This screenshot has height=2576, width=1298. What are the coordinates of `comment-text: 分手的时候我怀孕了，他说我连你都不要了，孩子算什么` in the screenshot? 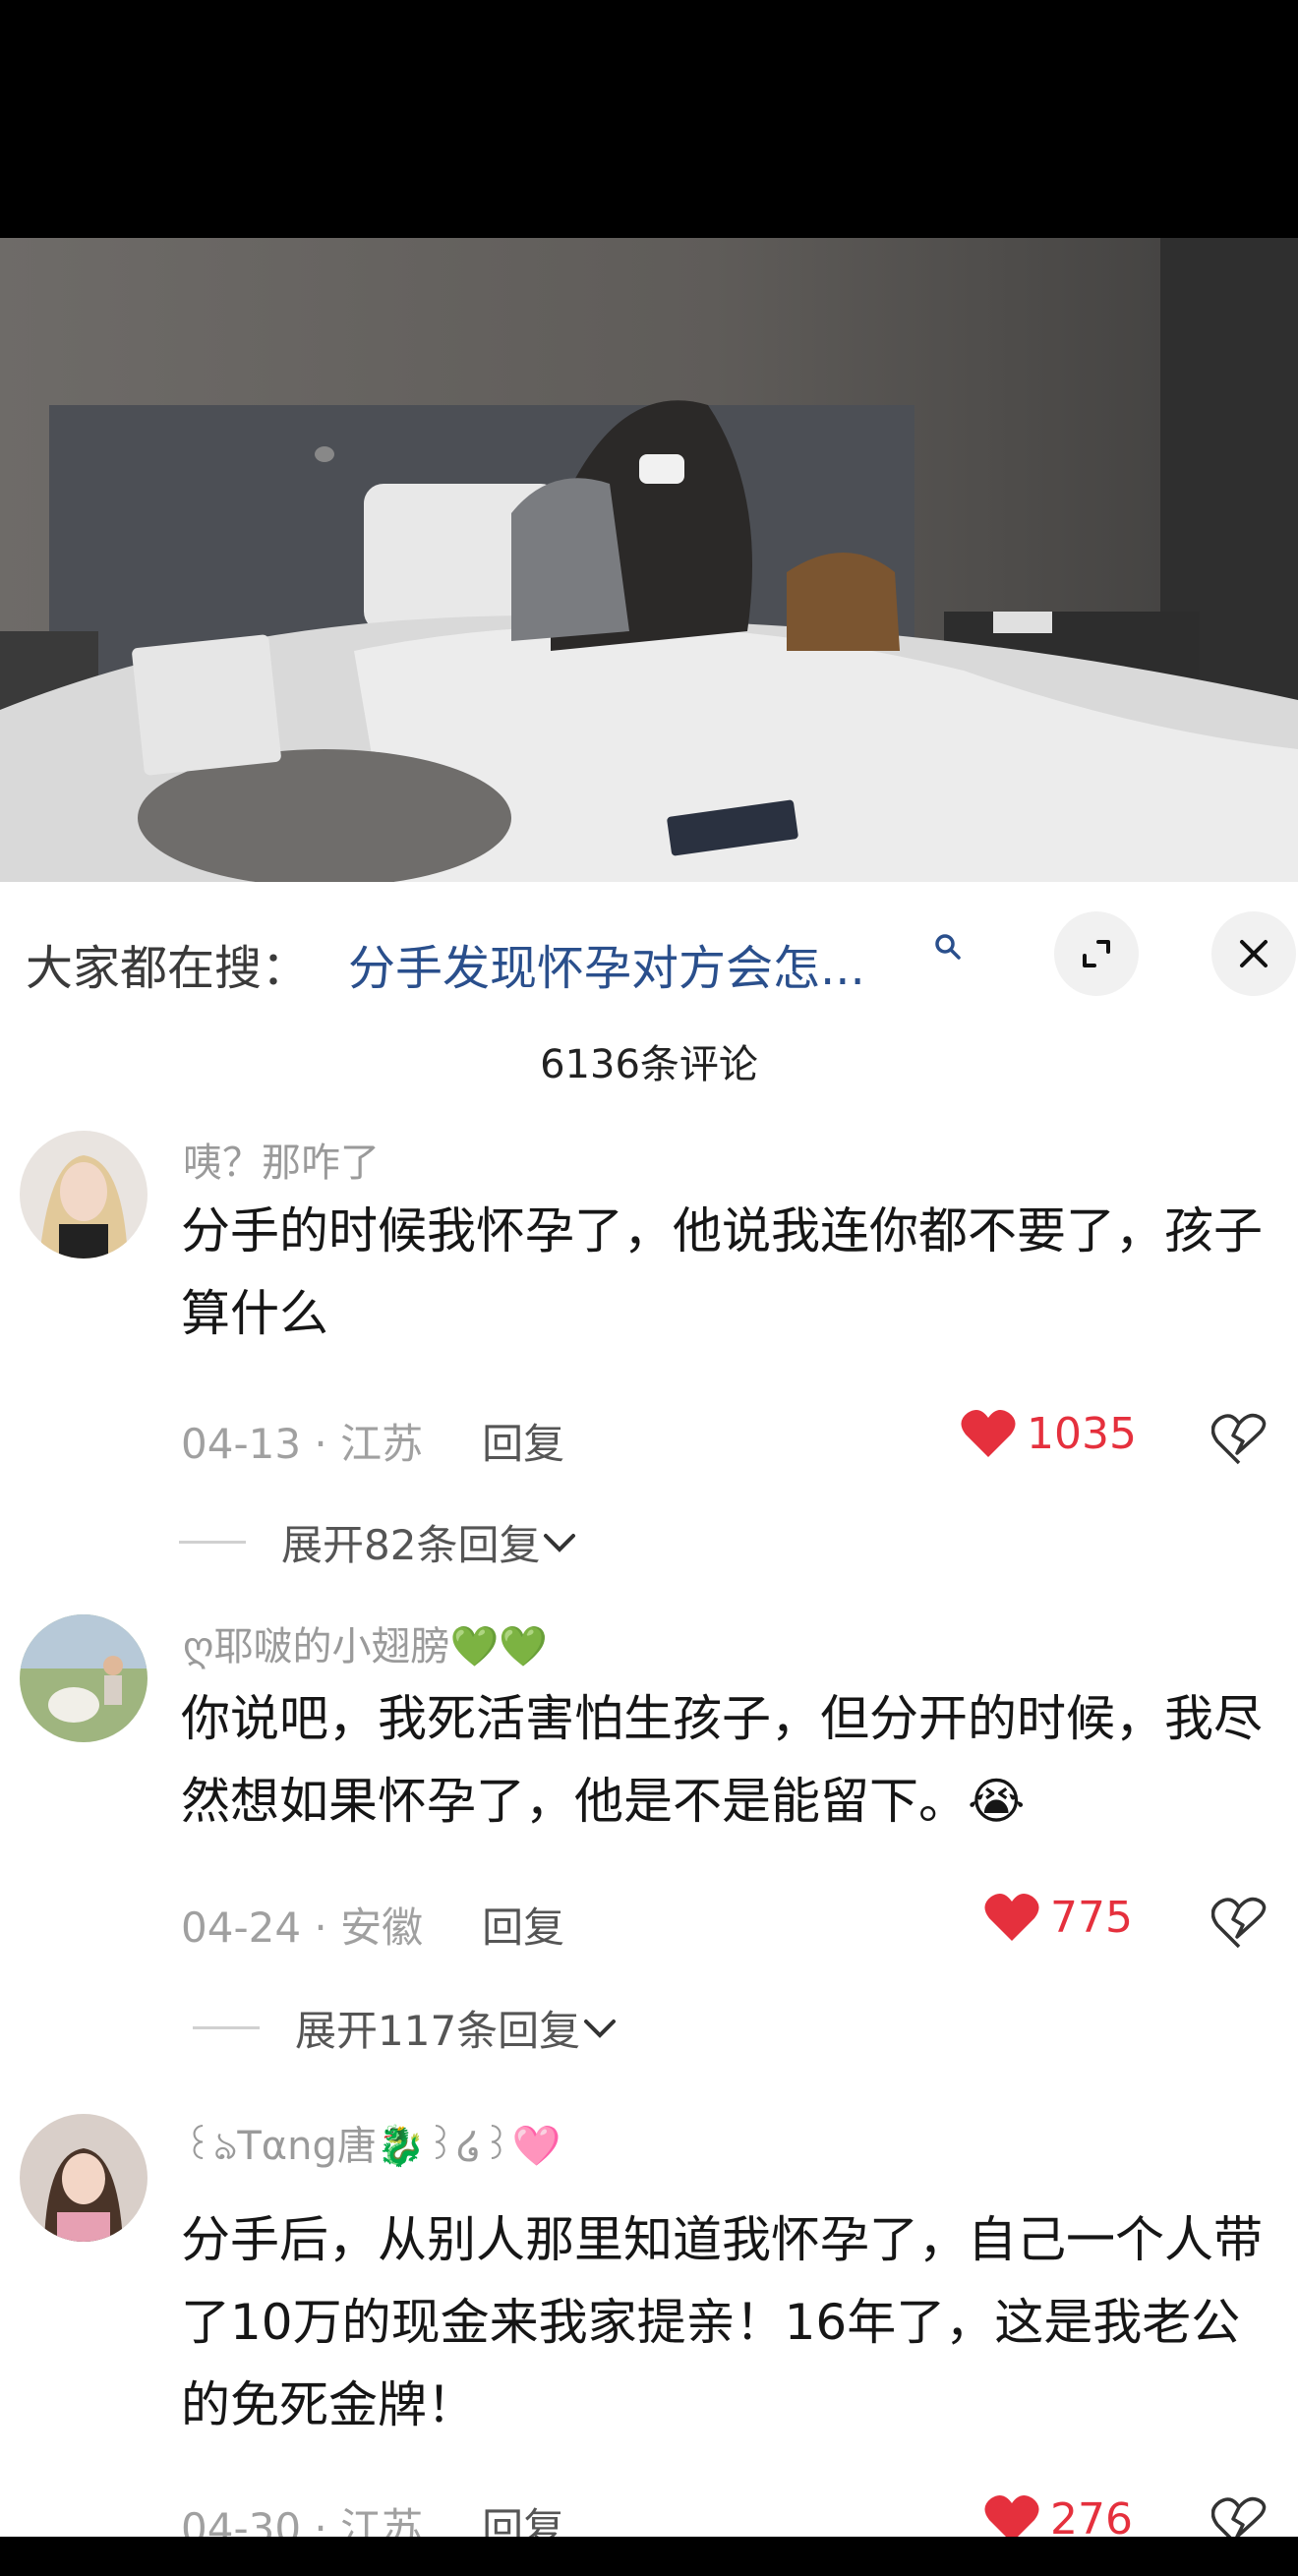 It's located at (722, 1272).